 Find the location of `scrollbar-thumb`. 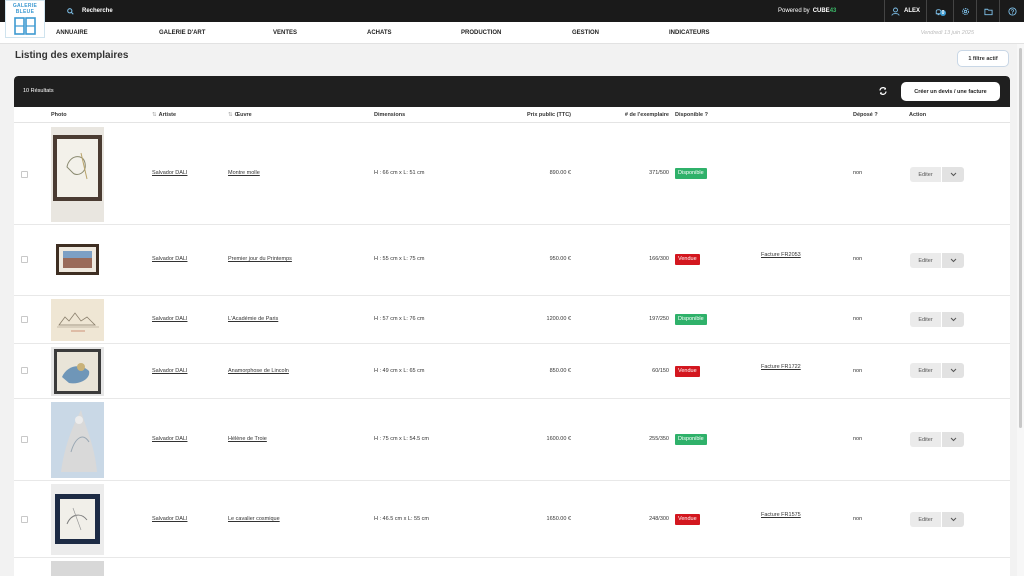

scrollbar-thumb is located at coordinates (1020, 238).